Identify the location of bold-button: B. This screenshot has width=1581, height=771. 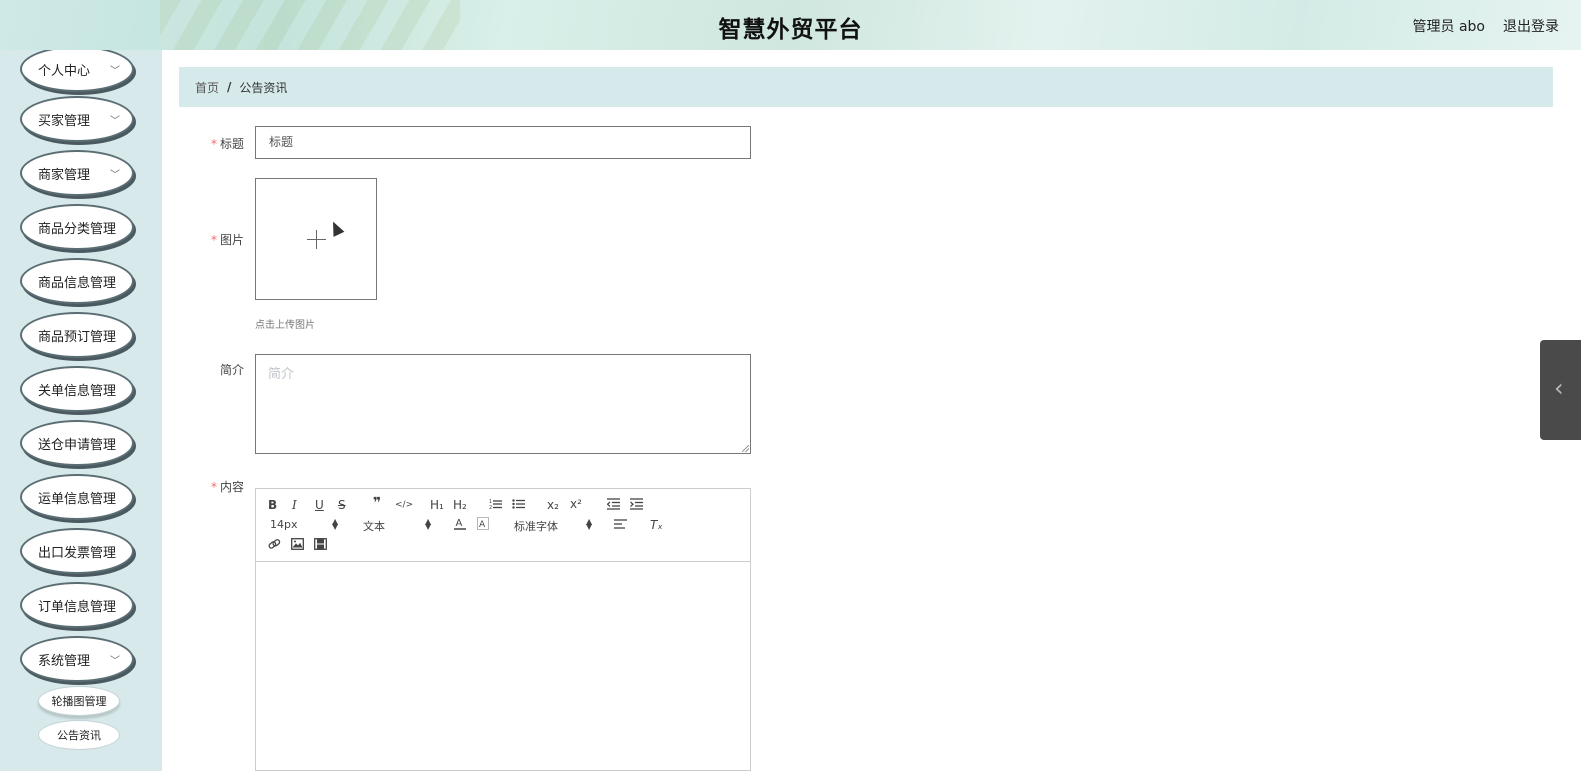
(272, 505).